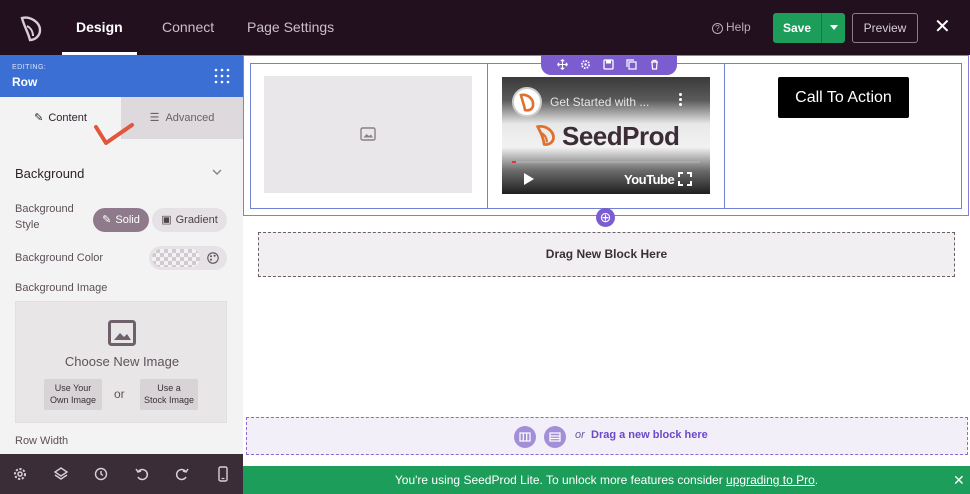 The image size is (970, 494). I want to click on choose-new-image: Choose New Image, so click(122, 361).